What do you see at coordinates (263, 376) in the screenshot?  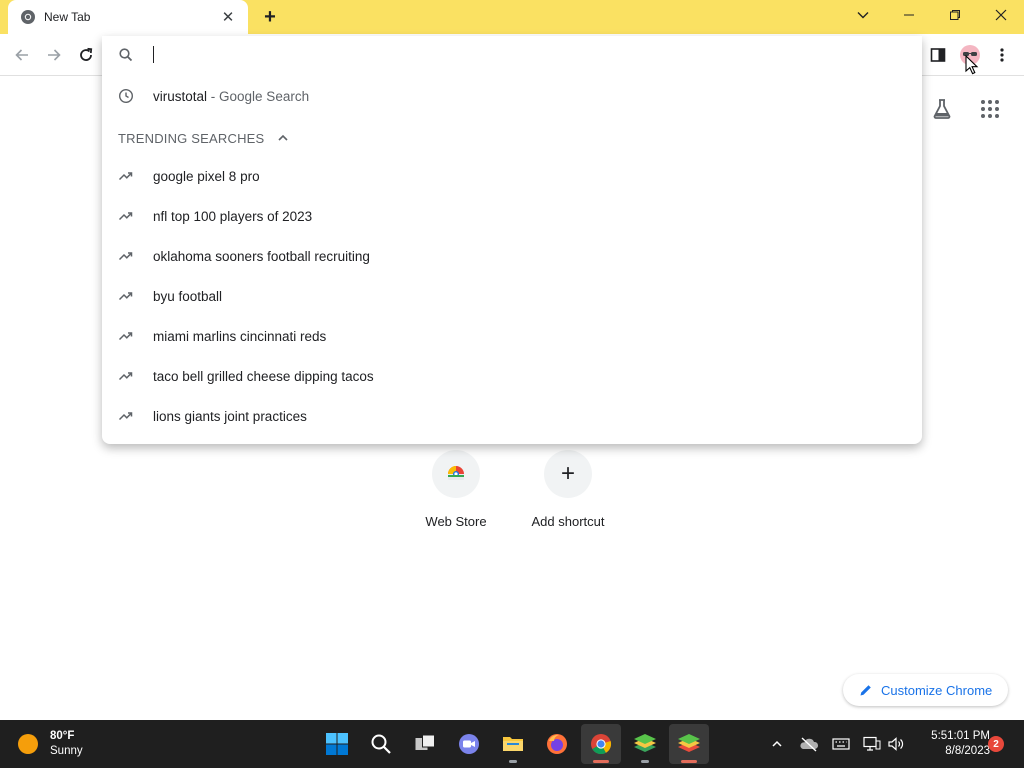 I see `trending-text: taco bell grilled cheese dipping tacos` at bounding box center [263, 376].